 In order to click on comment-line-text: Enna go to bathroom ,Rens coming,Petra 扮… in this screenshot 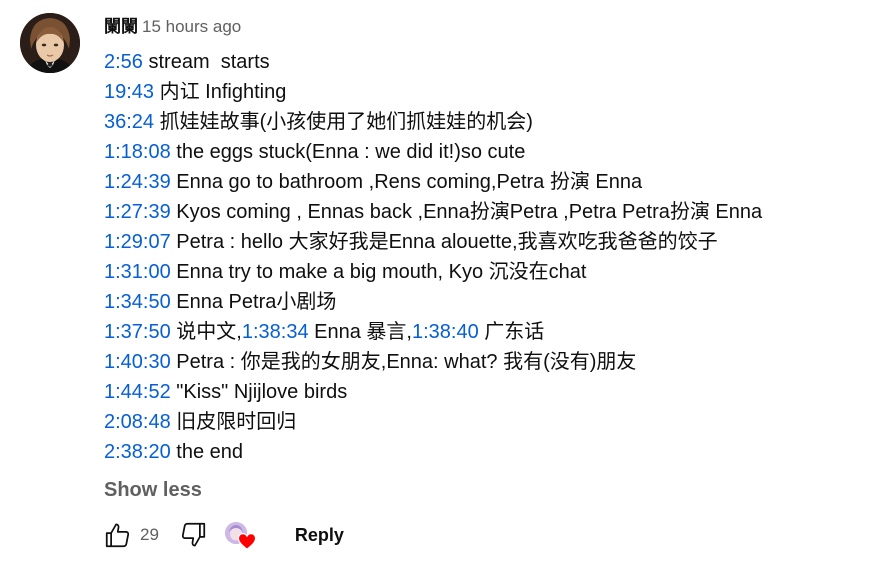, I will do `click(406, 182)`.